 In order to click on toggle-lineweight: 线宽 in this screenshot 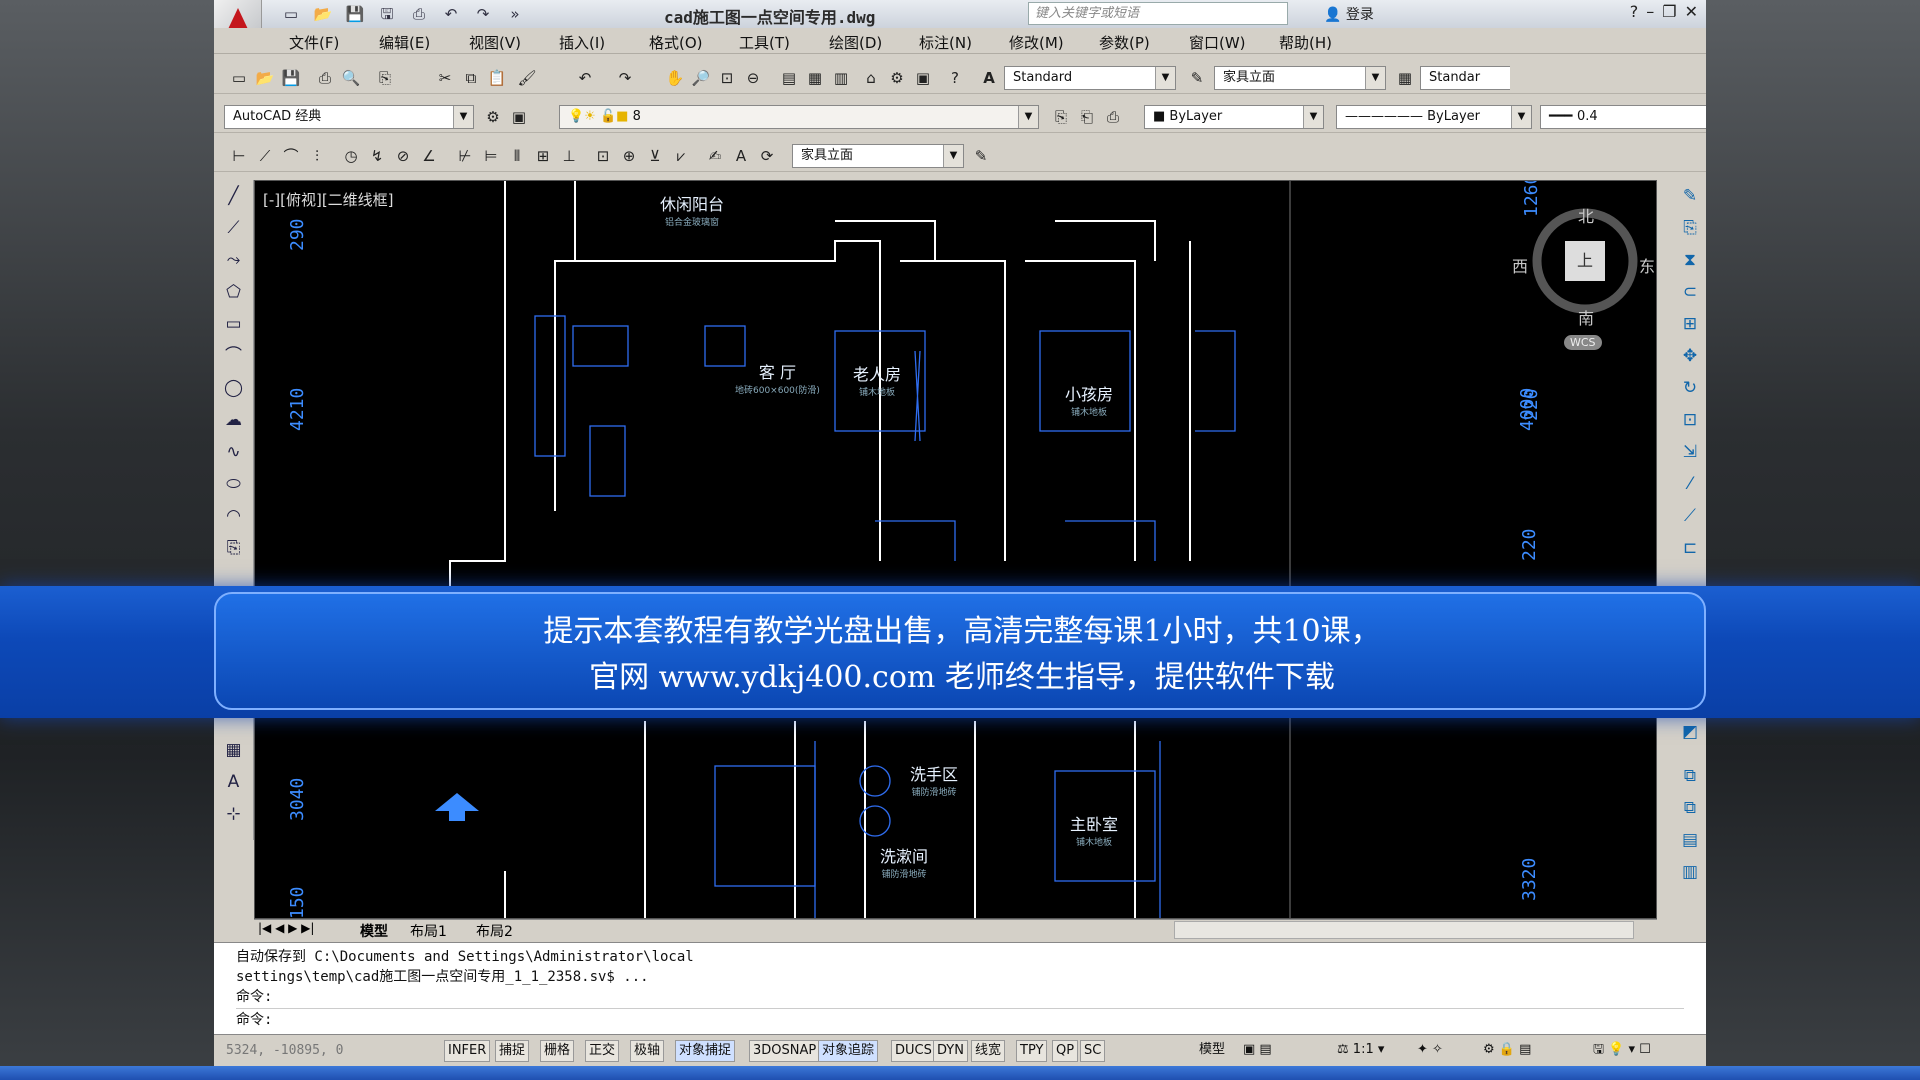, I will do `click(988, 1051)`.